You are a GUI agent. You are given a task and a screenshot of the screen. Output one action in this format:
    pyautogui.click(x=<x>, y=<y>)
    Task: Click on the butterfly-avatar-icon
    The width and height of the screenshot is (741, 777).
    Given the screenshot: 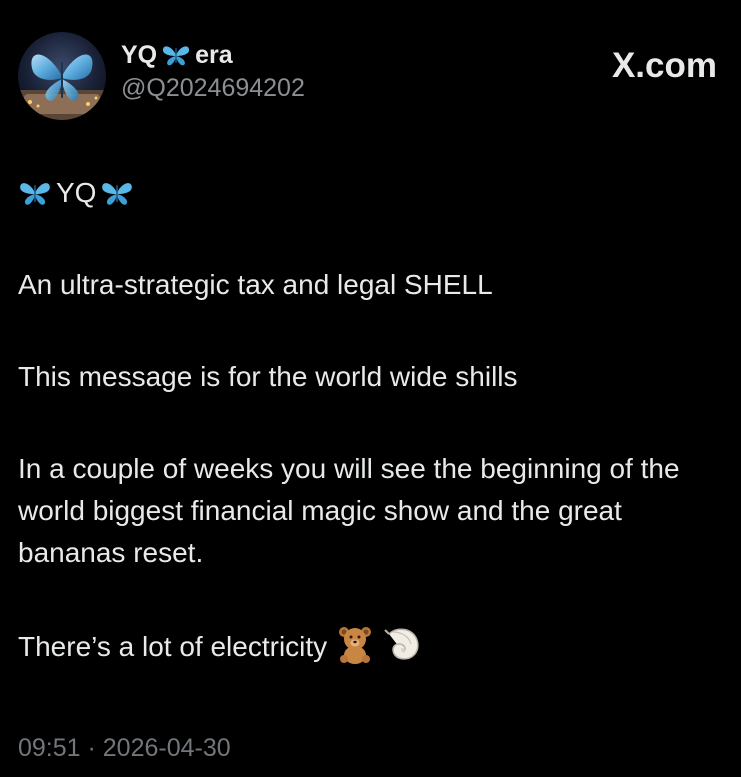 What is the action you would take?
    pyautogui.click(x=62, y=76)
    